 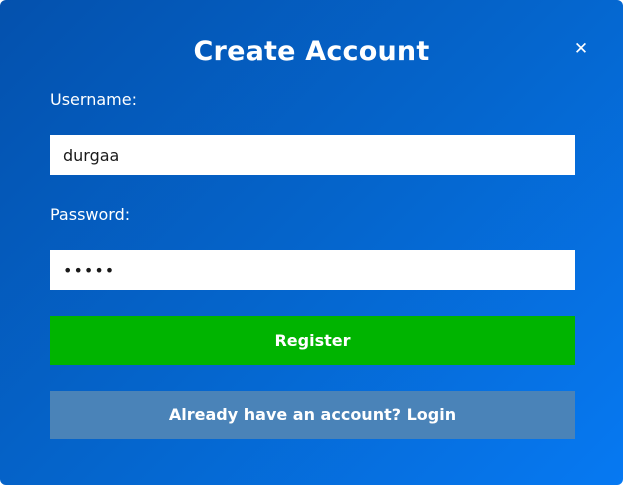 I want to click on login-link-button: Already have an account? Login, so click(x=312, y=415).